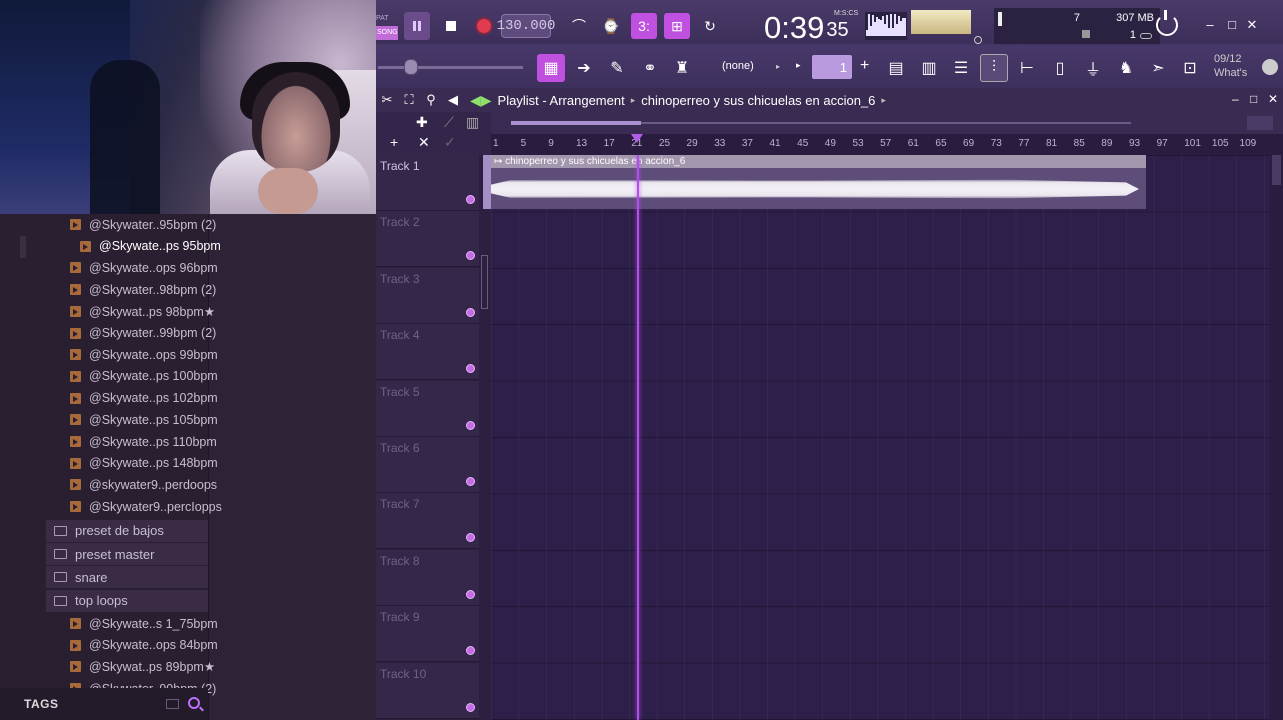 The height and width of the screenshot is (720, 1283). What do you see at coordinates (929, 68) in the screenshot?
I see `step-sequencer-icon: ▥` at bounding box center [929, 68].